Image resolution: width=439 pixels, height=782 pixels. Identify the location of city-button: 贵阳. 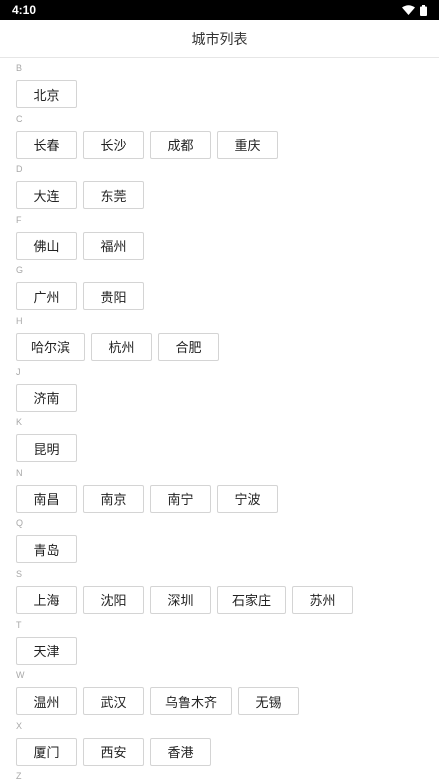
(113, 296).